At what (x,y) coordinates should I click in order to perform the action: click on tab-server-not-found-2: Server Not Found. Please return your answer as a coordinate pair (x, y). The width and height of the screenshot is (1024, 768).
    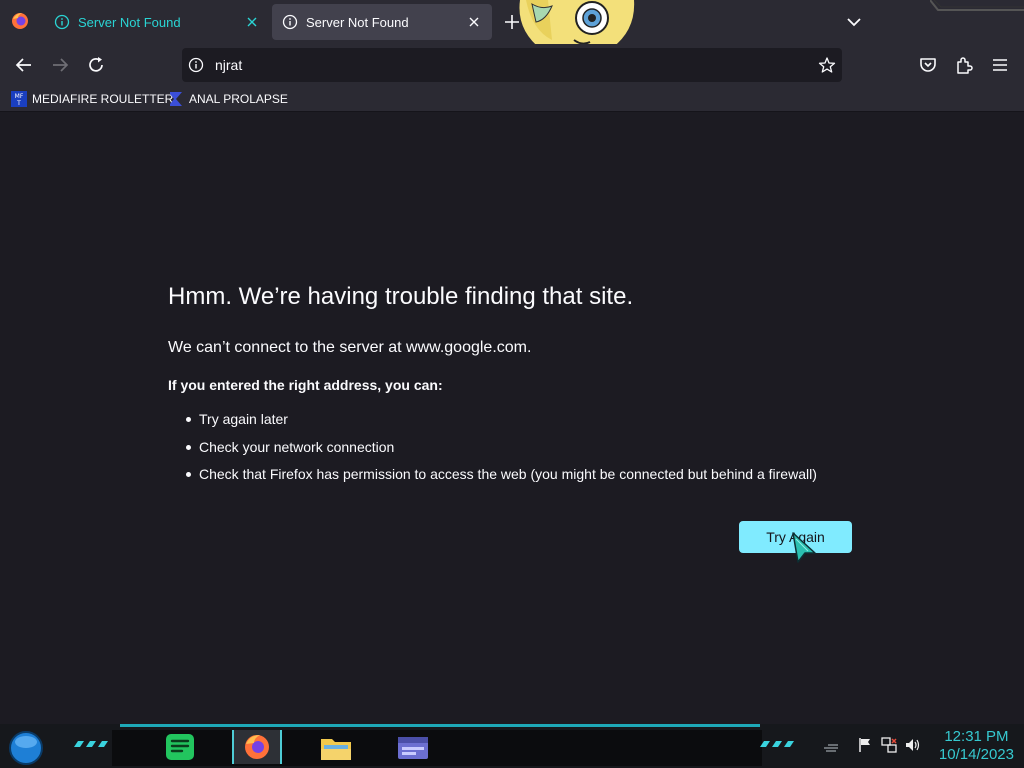
    Looking at the image, I should click on (382, 22).